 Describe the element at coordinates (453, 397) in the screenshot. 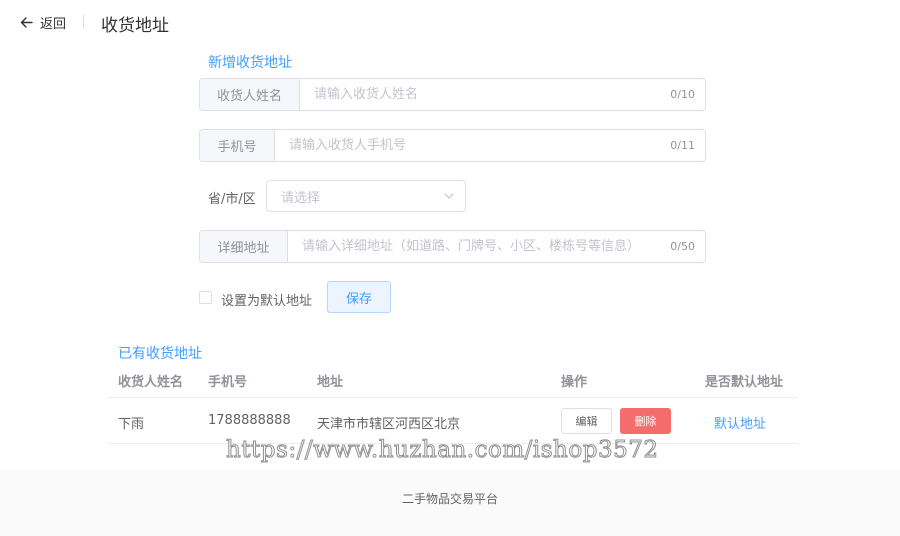

I see `table-header-divider` at that location.